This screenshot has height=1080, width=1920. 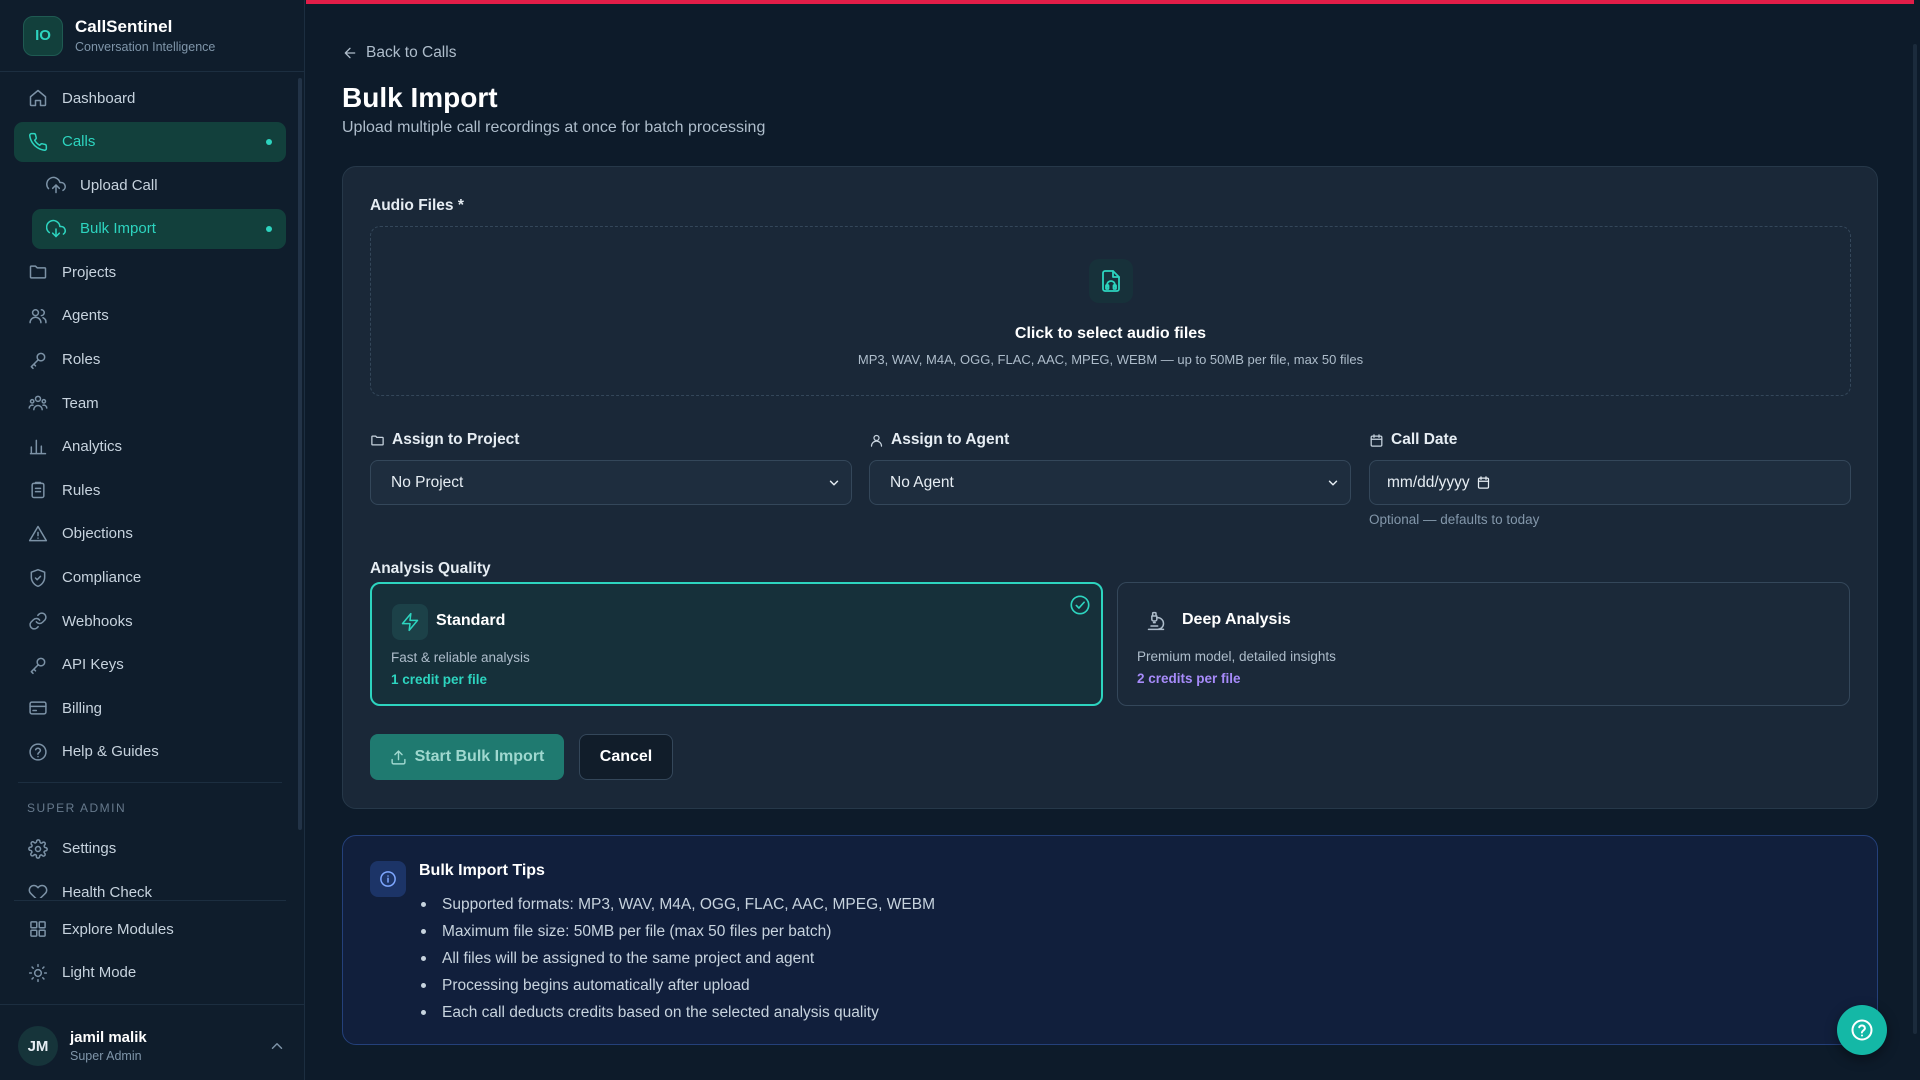 I want to click on sidebar-item-bulk-import: Bulk Import, so click(x=159, y=228).